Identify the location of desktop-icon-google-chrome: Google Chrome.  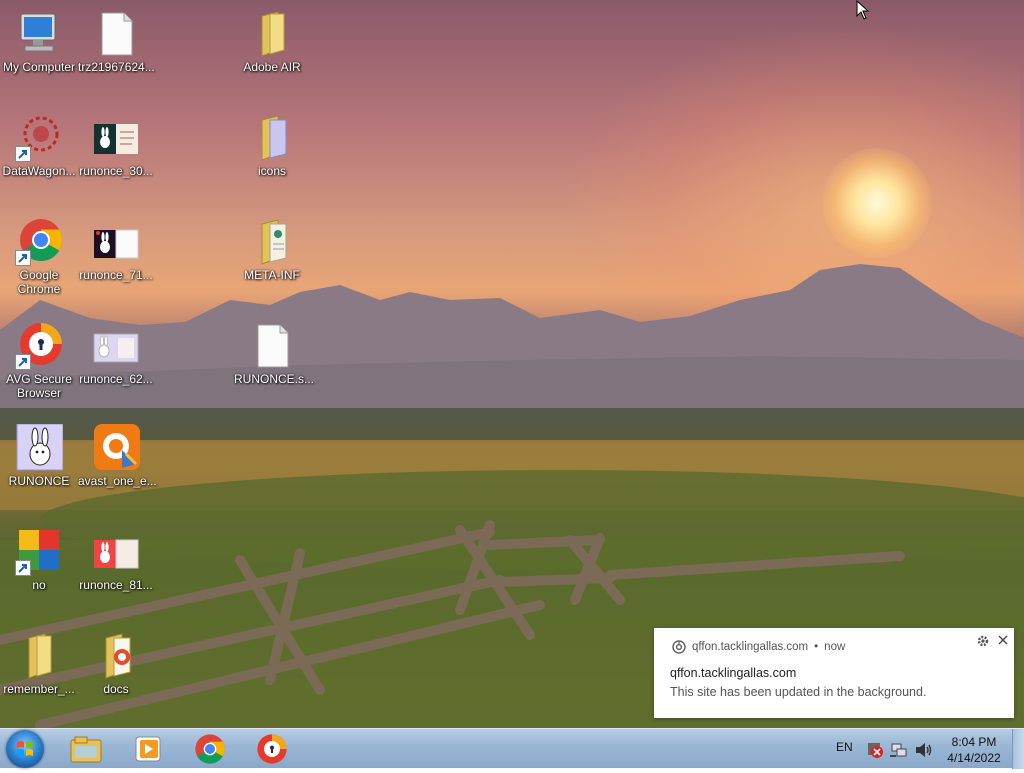
(39, 257).